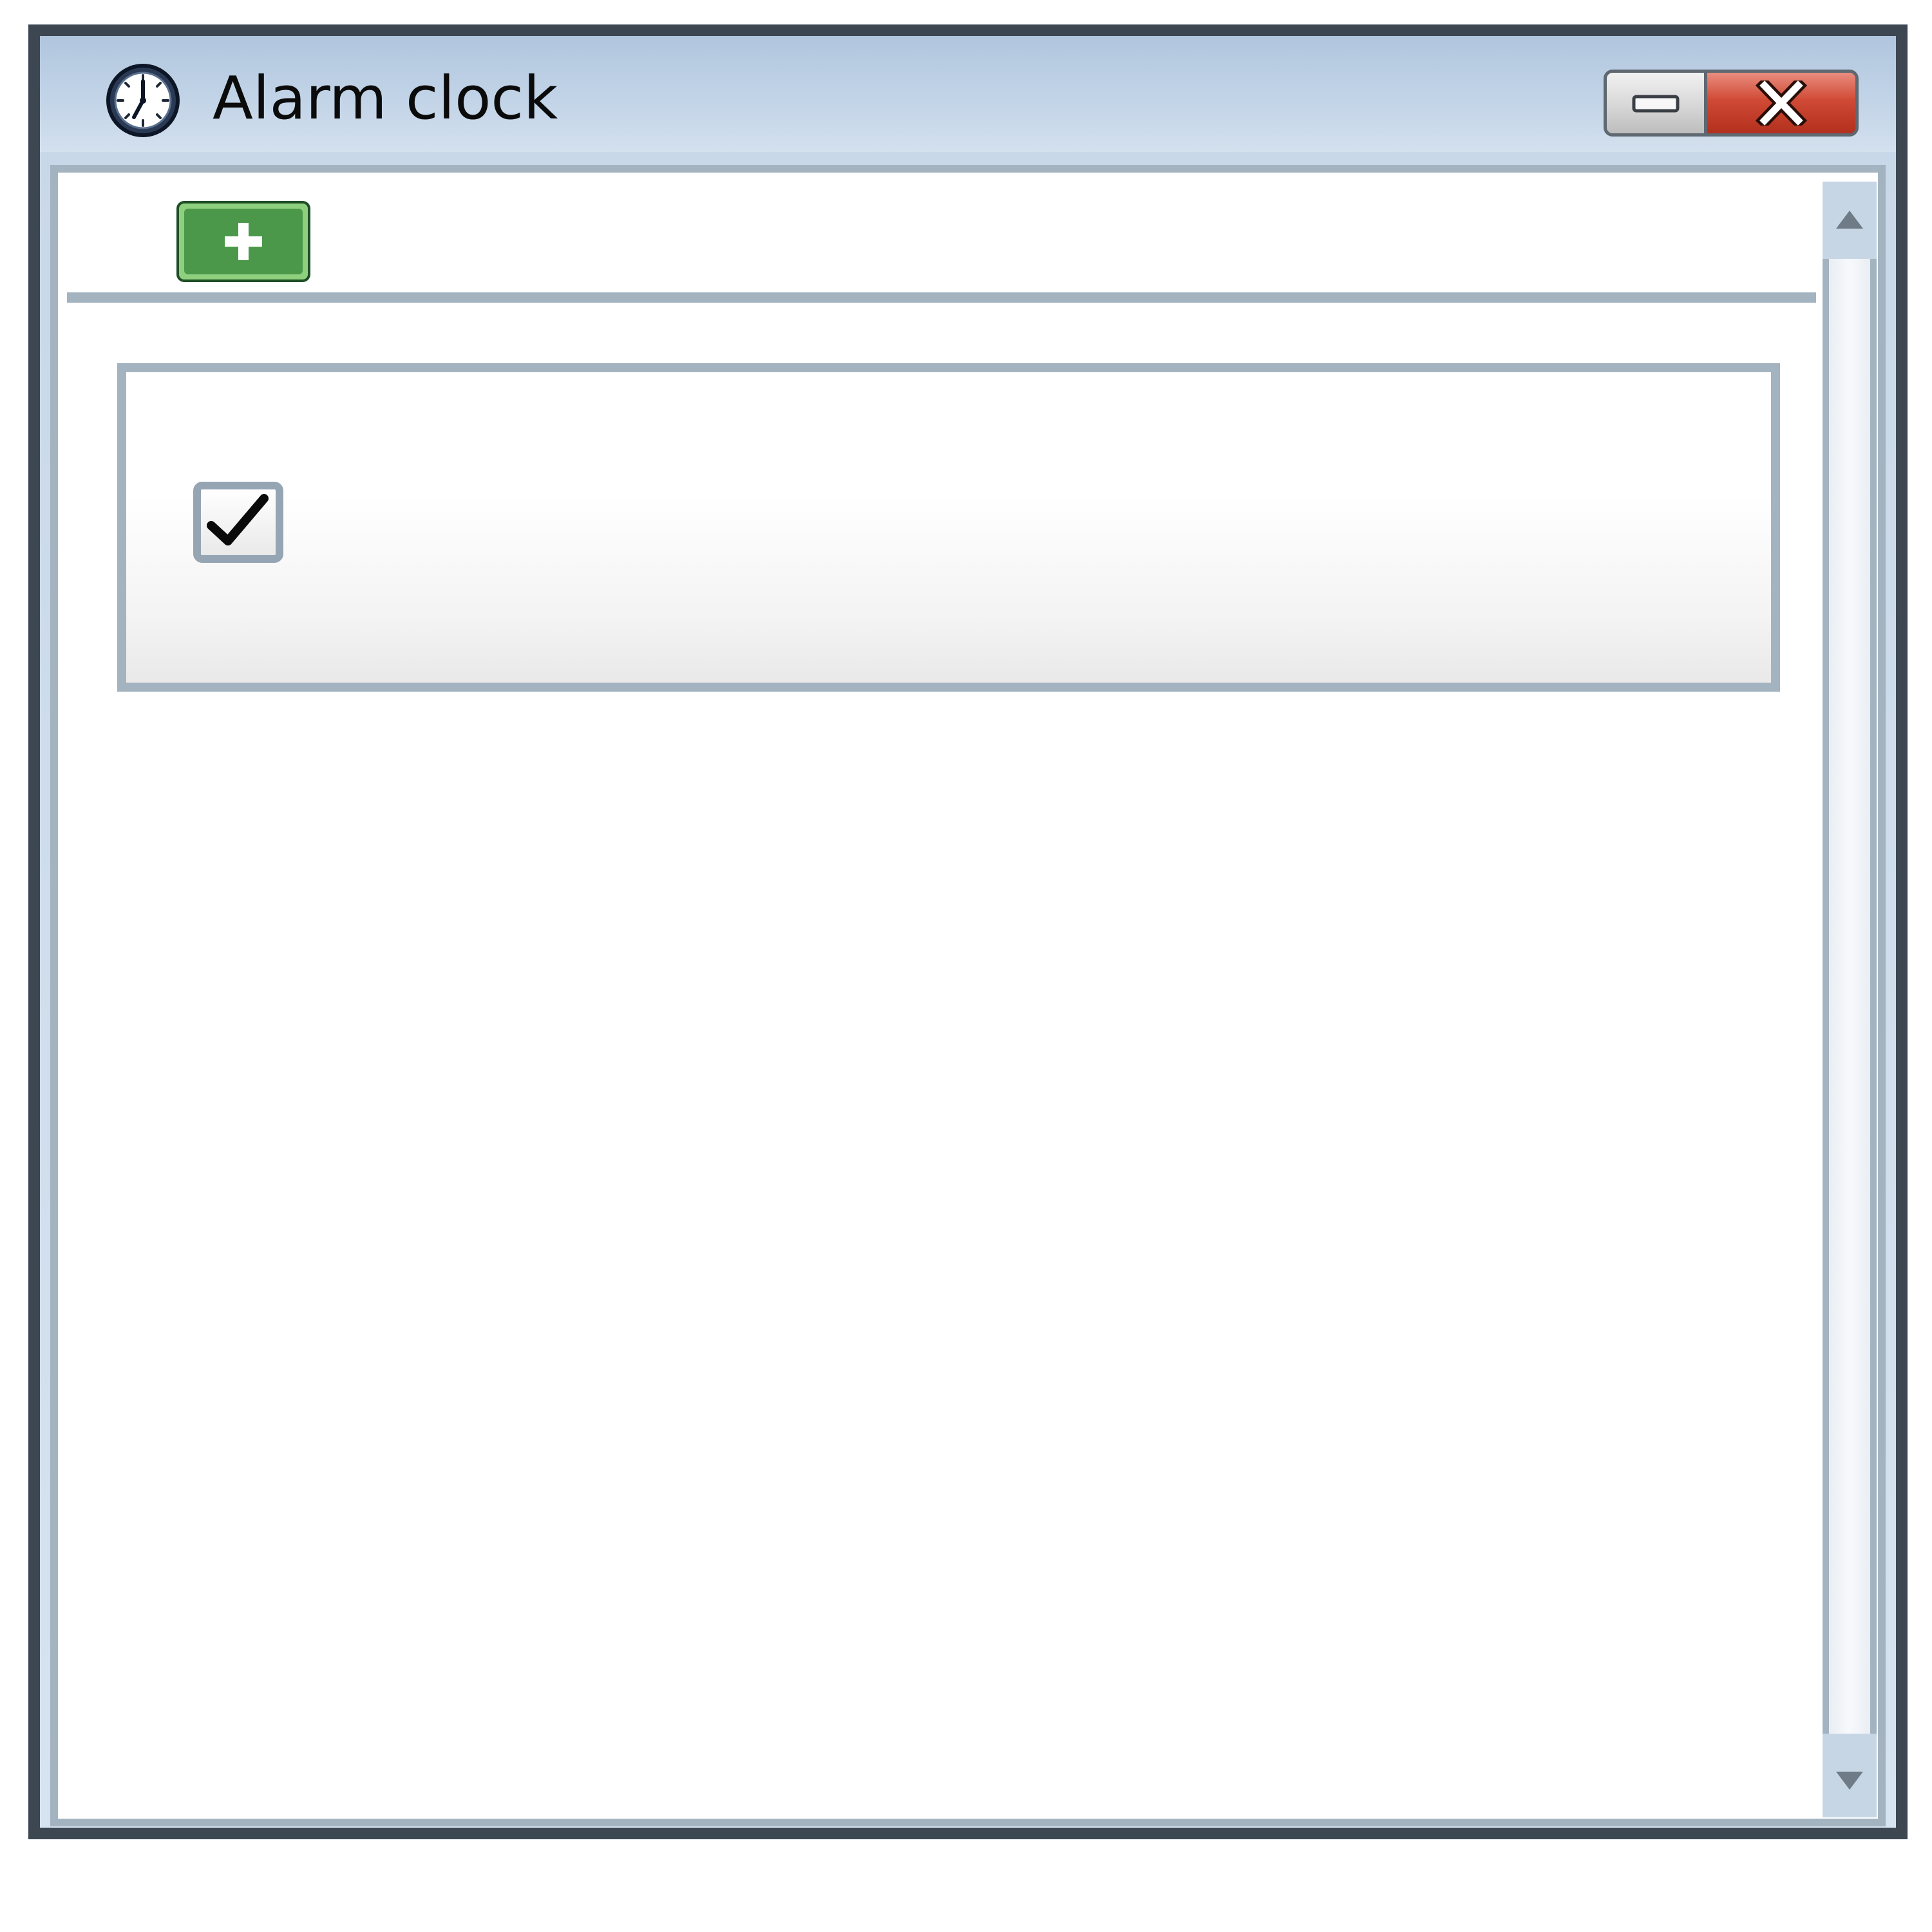  Describe the element at coordinates (948, 527) in the screenshot. I see `alarm-item` at that location.